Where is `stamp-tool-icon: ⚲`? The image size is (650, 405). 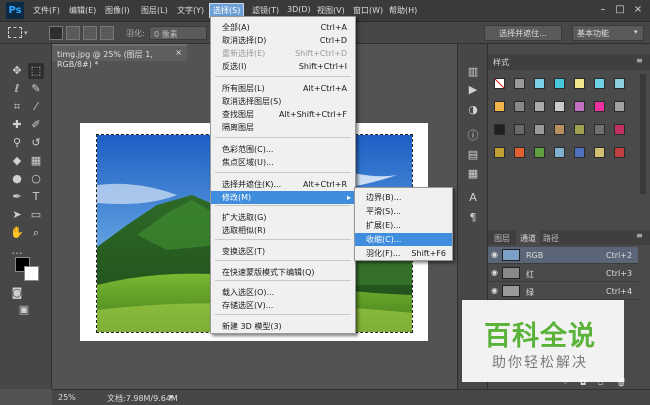
stamp-tool-icon: ⚲ is located at coordinates (17, 143).